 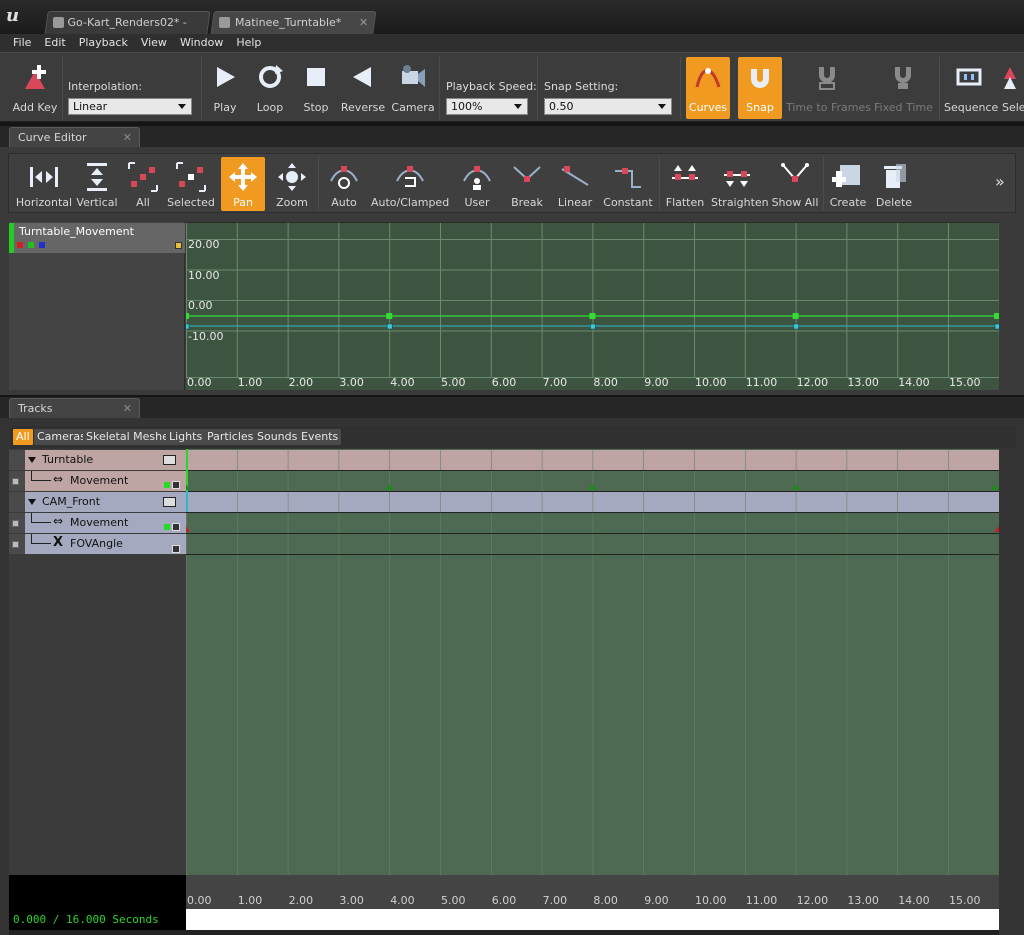 I want to click on menu-window: Window, so click(x=195, y=43).